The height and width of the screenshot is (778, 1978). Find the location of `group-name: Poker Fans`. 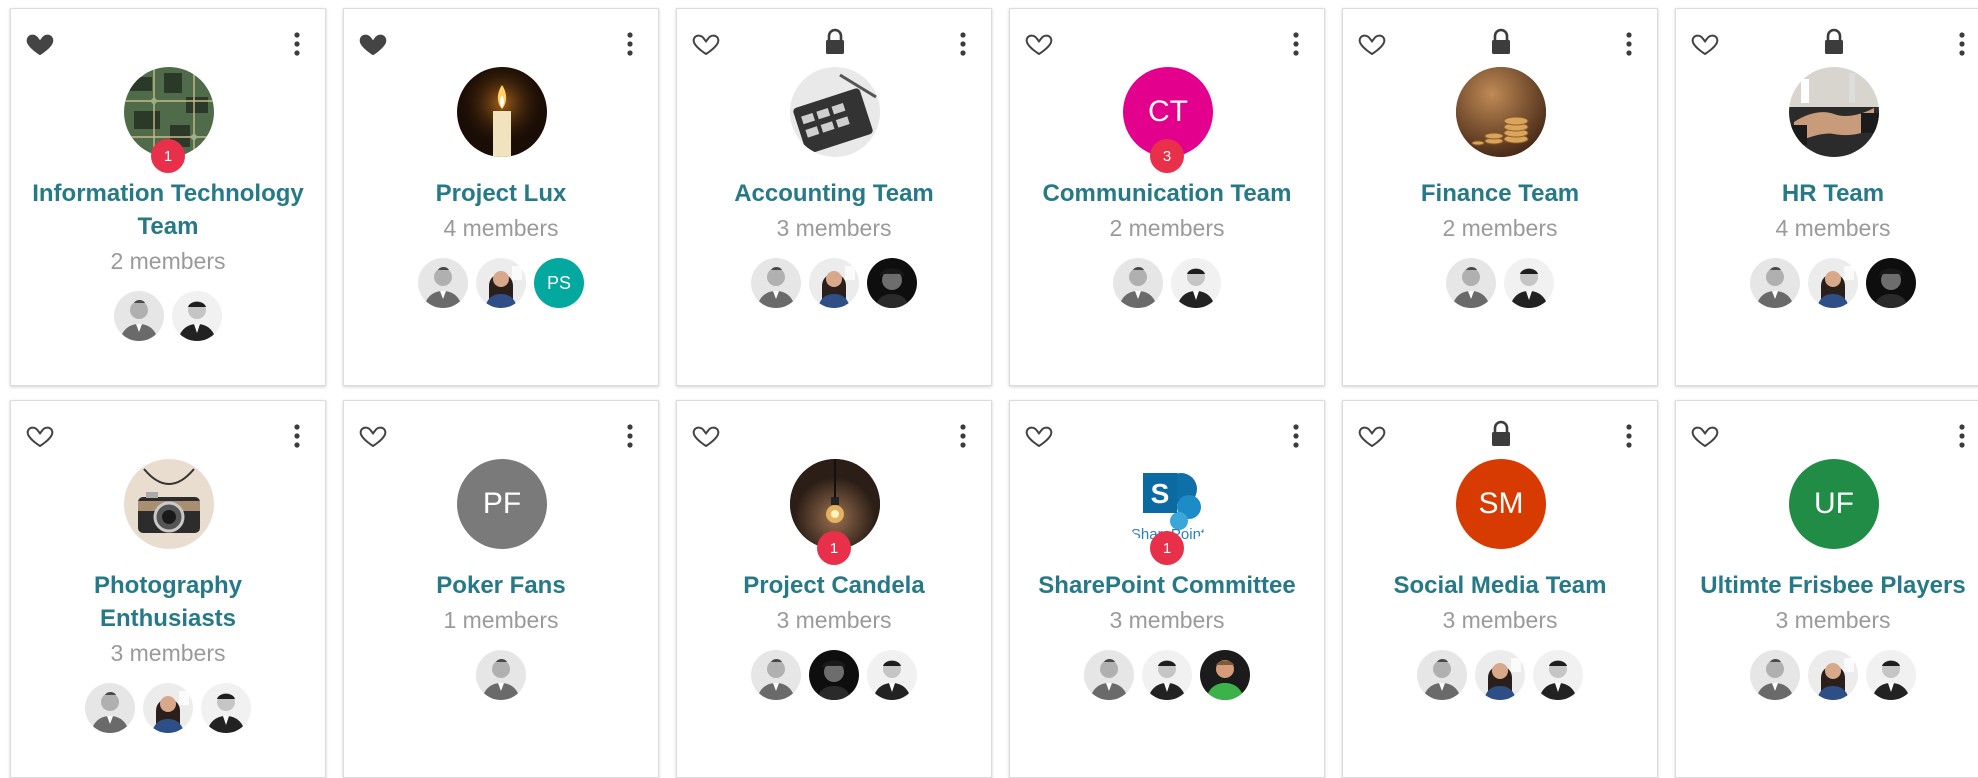

group-name: Poker Fans is located at coordinates (501, 585).